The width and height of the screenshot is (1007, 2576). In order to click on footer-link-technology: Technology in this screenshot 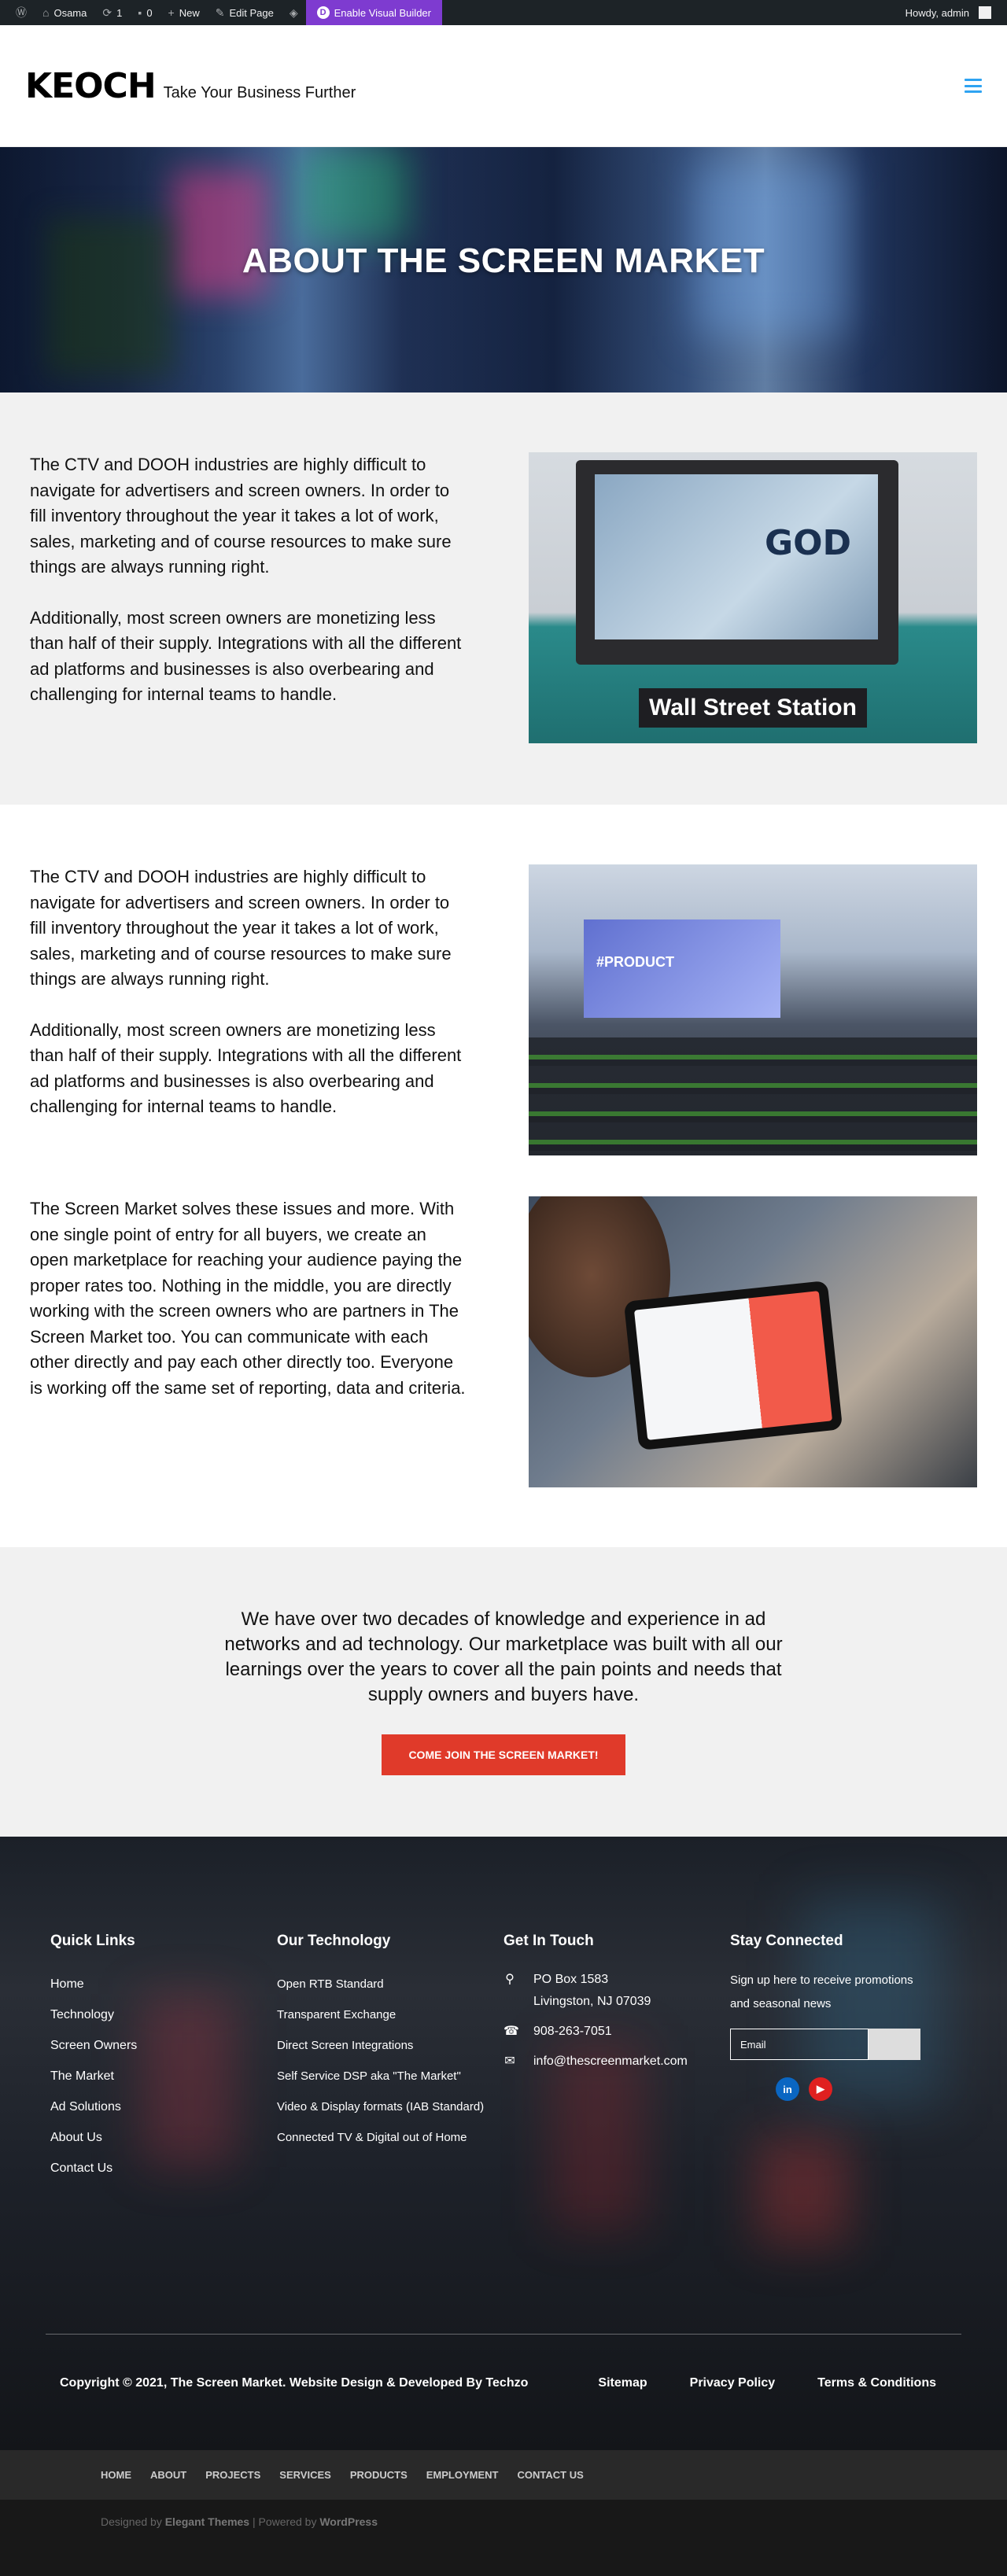, I will do `click(163, 2014)`.